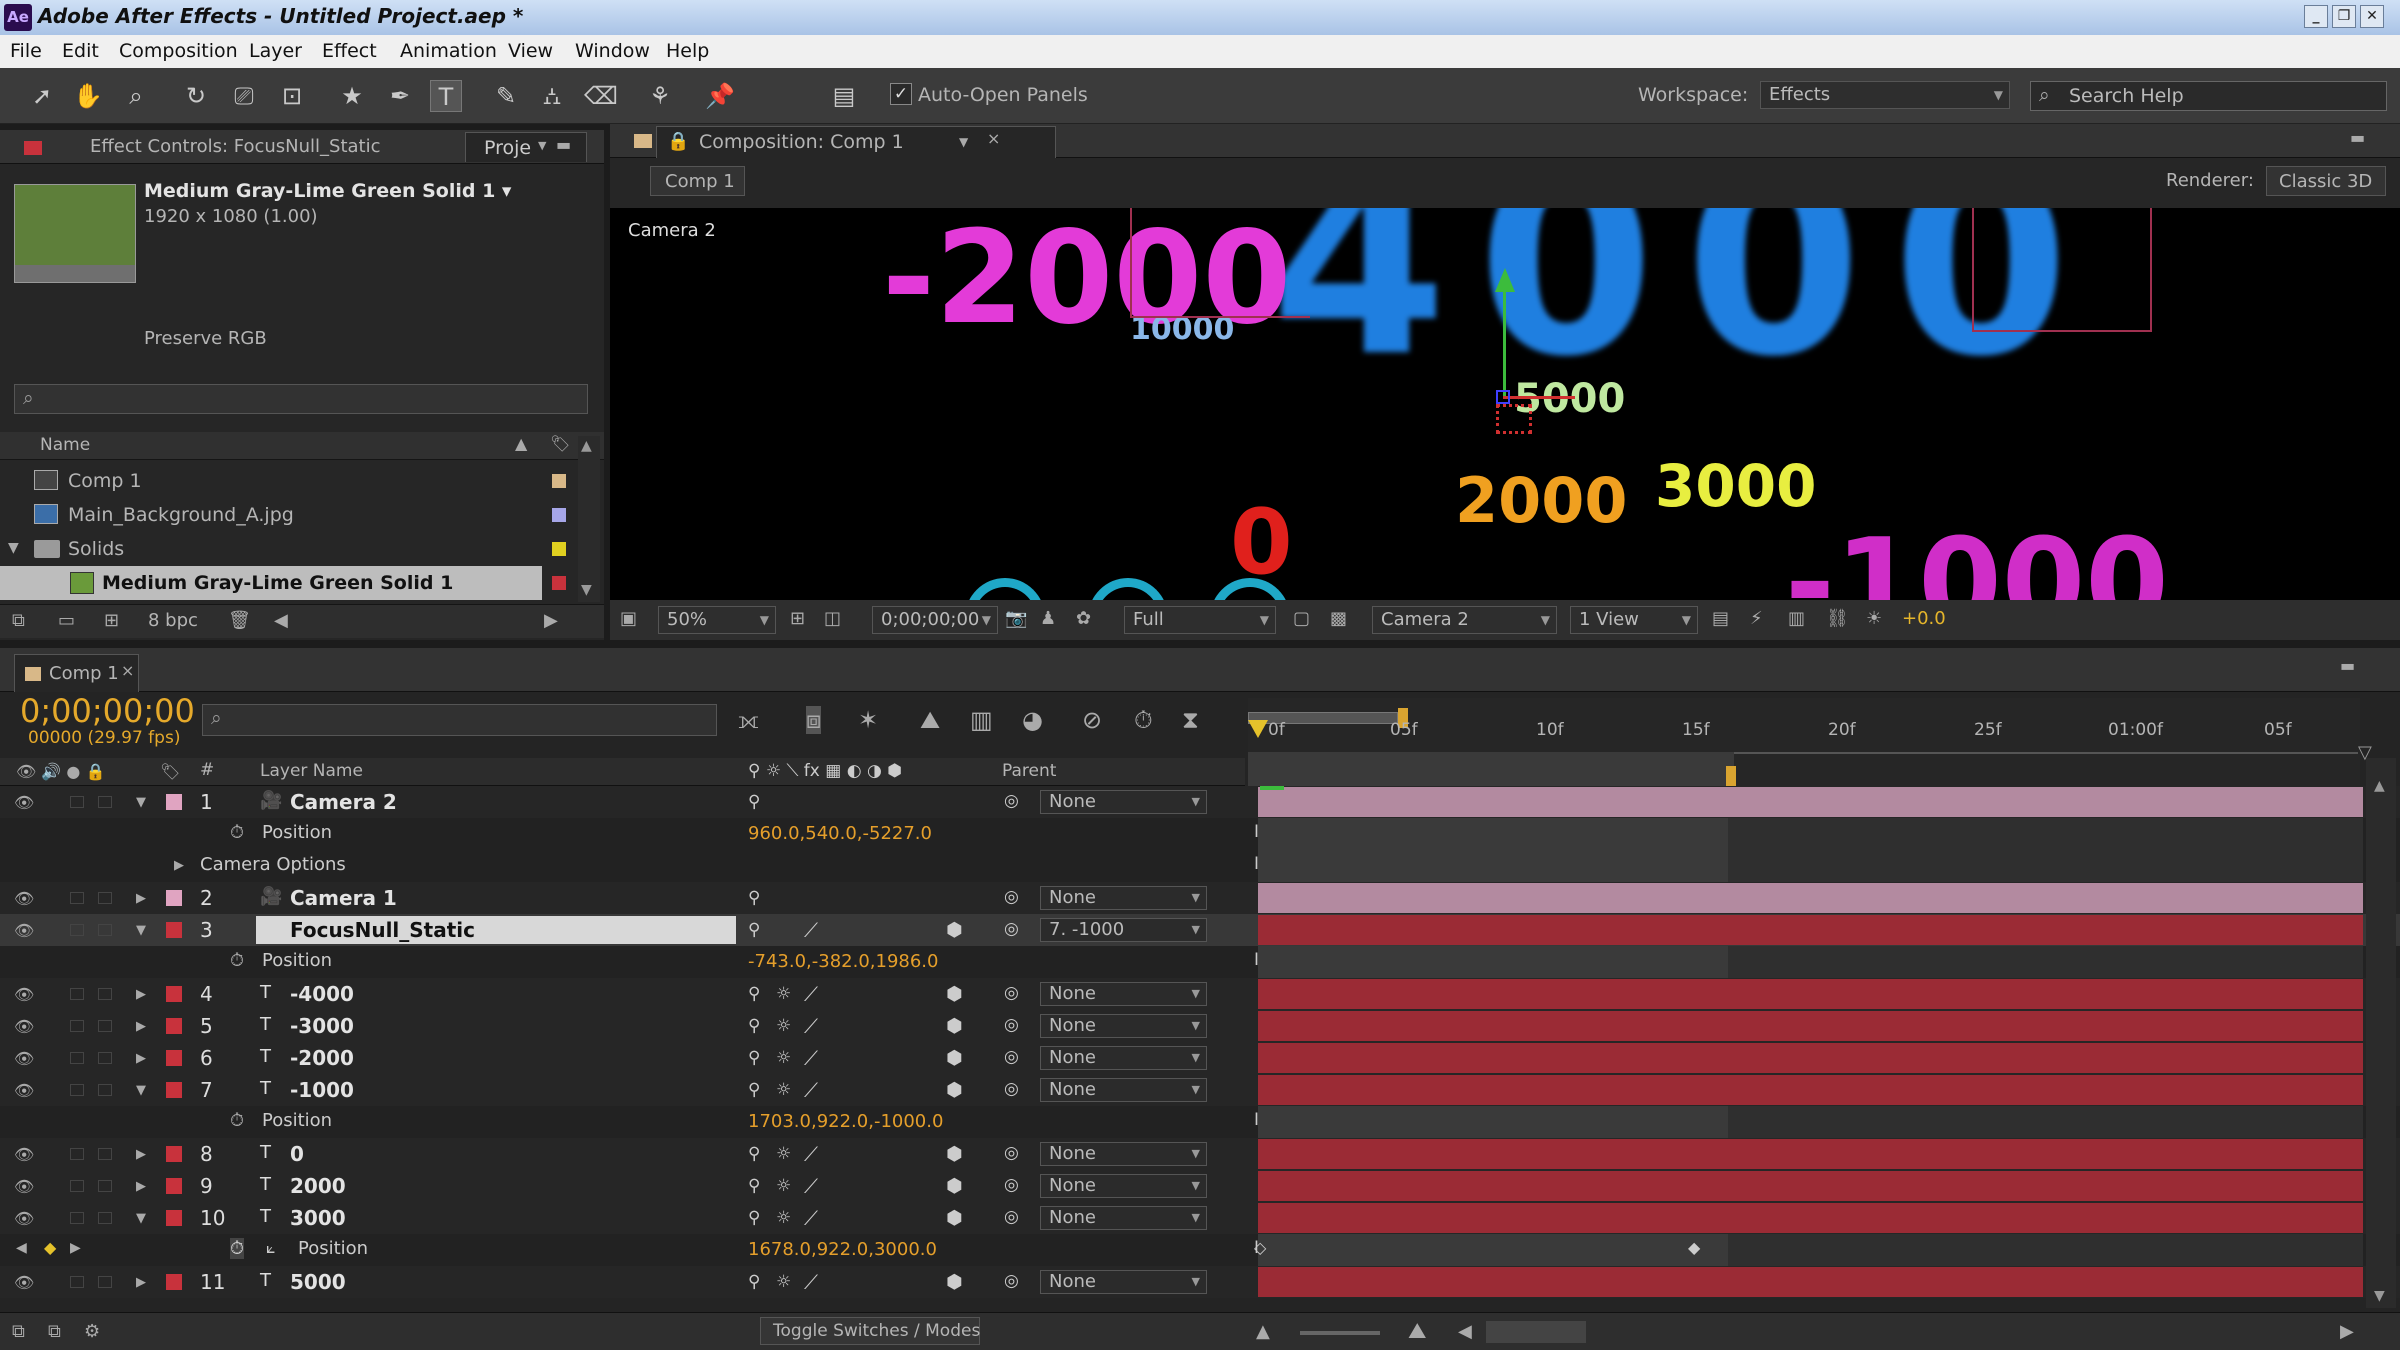  What do you see at coordinates (107, 711) in the screenshot?
I see `current-timecode: 0;00;00;00` at bounding box center [107, 711].